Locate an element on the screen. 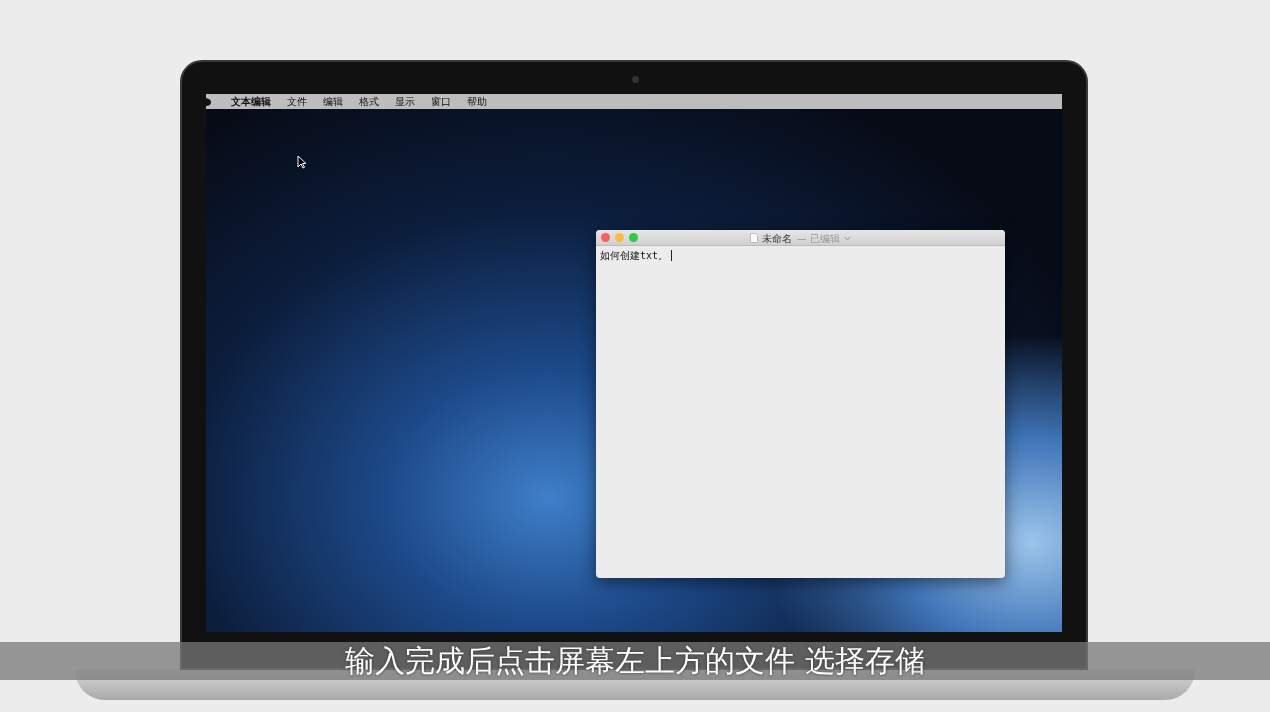 The height and width of the screenshot is (712, 1270). window-title: 未命名 is located at coordinates (777, 238).